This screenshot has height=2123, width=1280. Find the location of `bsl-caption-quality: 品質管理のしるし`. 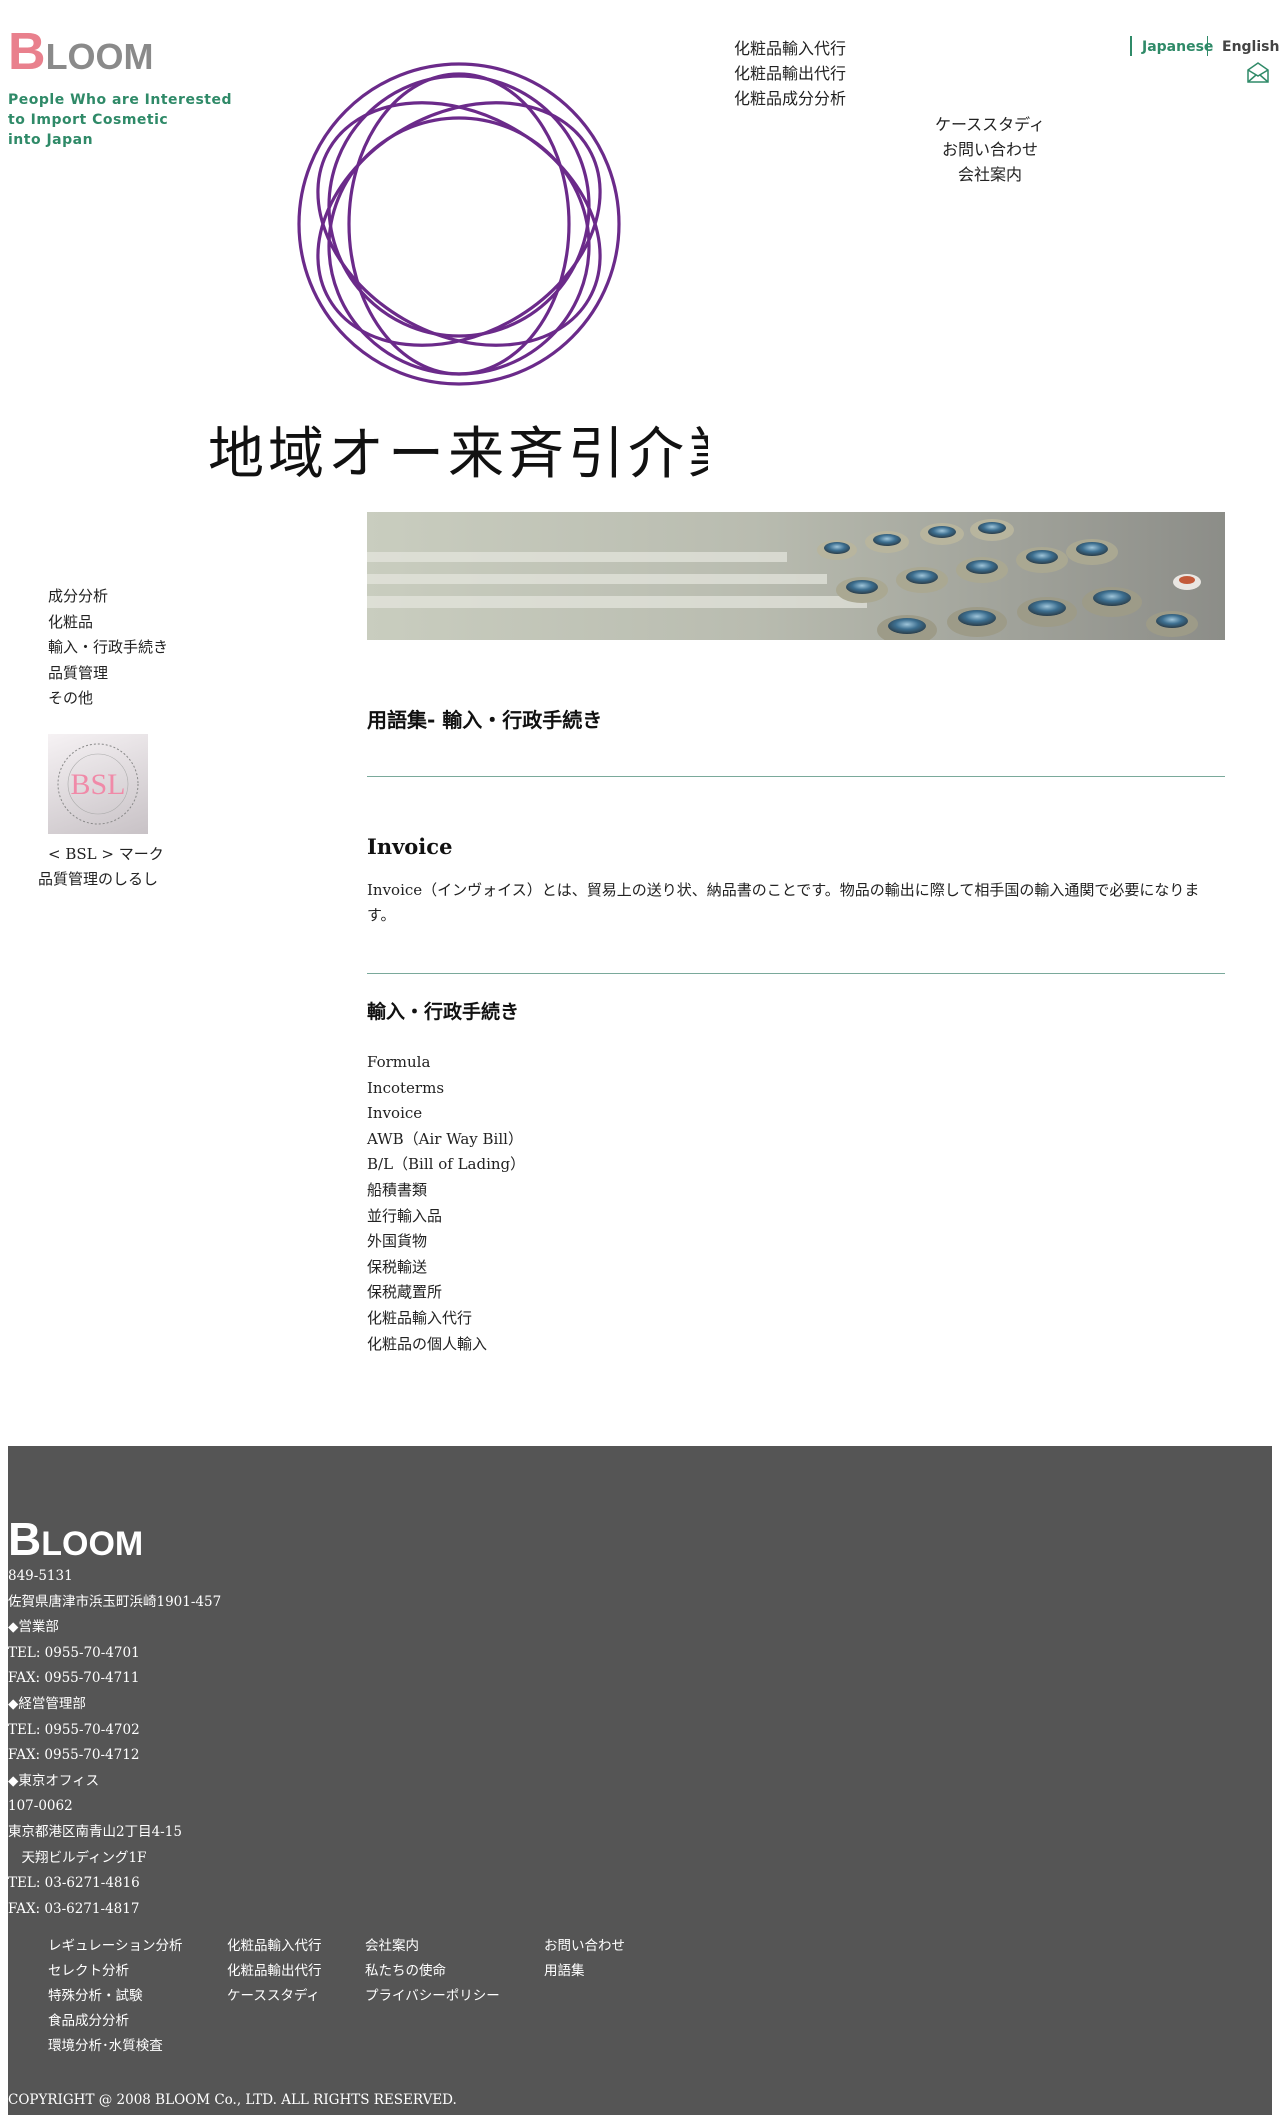

bsl-caption-quality: 品質管理のしるし is located at coordinates (97, 879).